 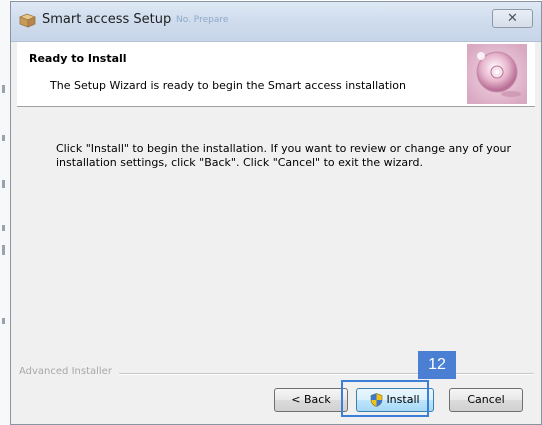 I want to click on installer-disc-icon, so click(x=497, y=74).